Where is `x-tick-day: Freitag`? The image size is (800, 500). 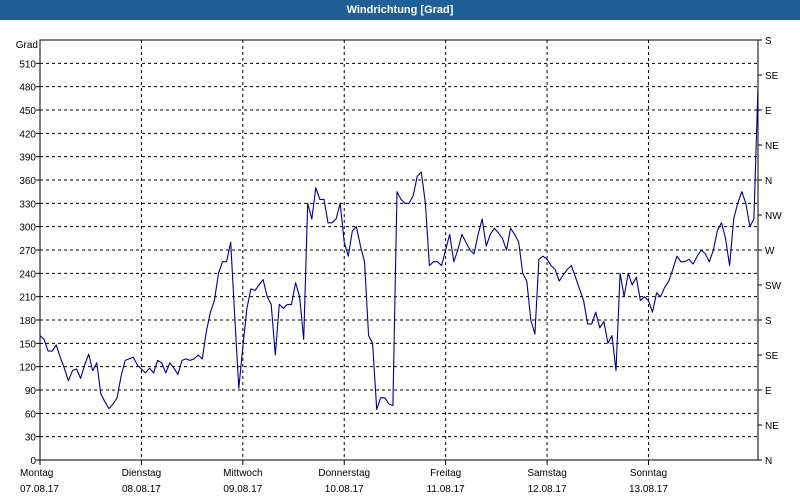 x-tick-day: Freitag is located at coordinates (445, 473).